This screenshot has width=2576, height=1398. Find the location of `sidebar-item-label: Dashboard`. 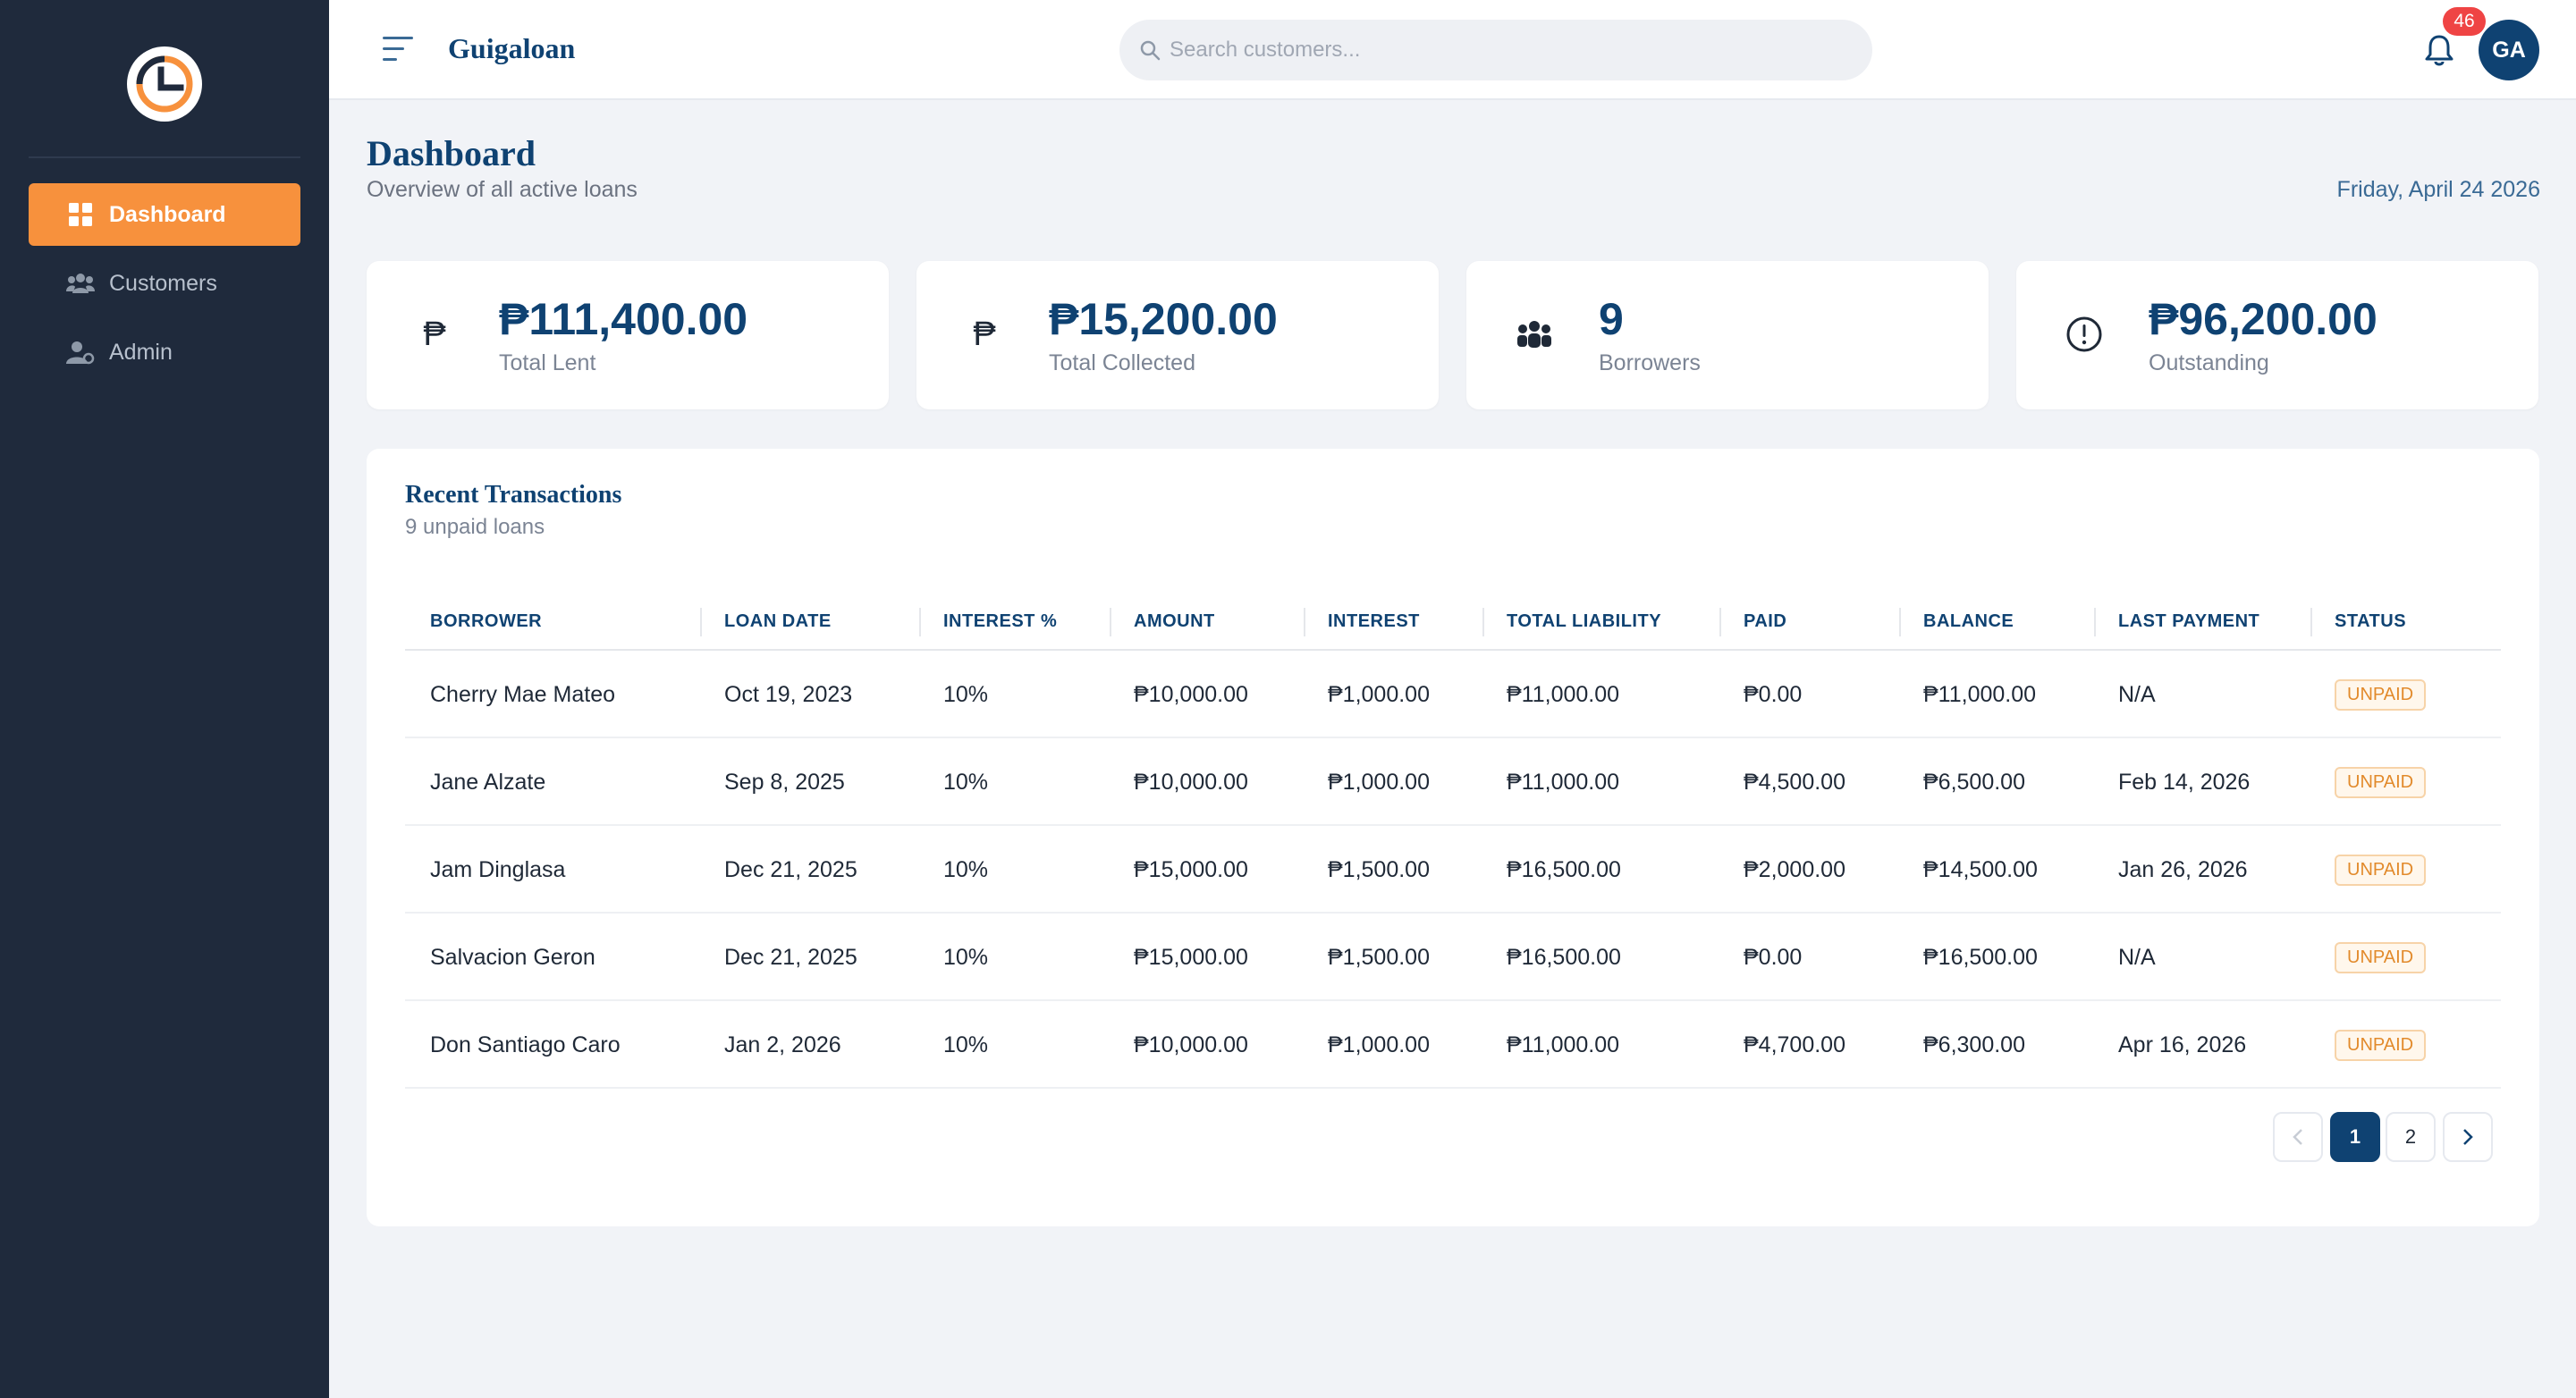

sidebar-item-label: Dashboard is located at coordinates (167, 214).